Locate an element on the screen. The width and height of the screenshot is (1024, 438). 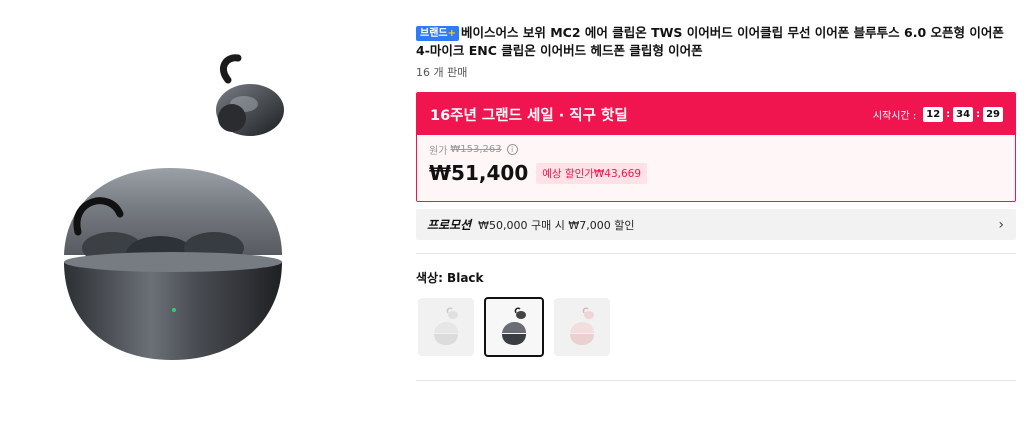
black-earbuds-thumbnail-icon is located at coordinates (514, 326).